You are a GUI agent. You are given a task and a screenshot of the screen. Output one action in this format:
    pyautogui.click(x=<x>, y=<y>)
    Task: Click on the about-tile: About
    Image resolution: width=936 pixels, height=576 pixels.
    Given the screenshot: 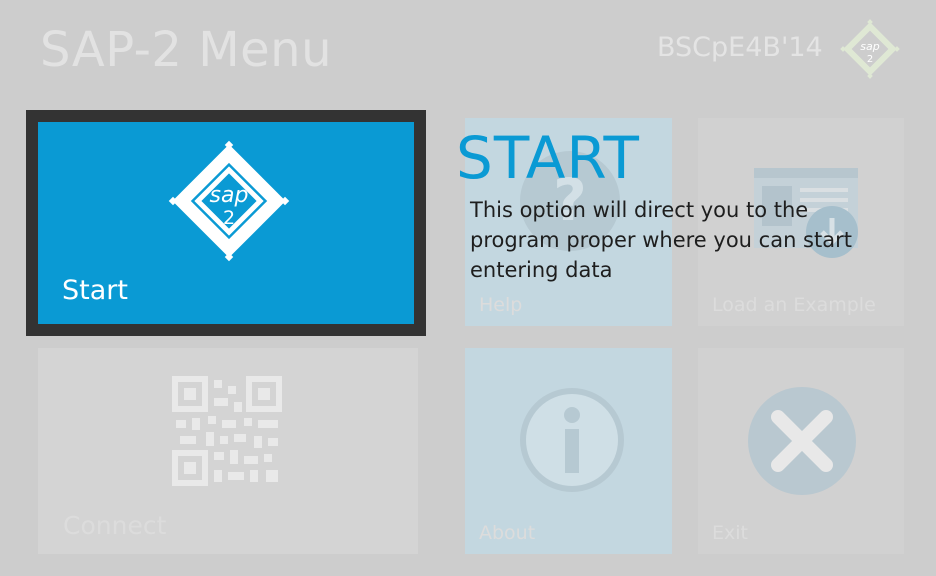 What is the action you would take?
    pyautogui.click(x=568, y=451)
    